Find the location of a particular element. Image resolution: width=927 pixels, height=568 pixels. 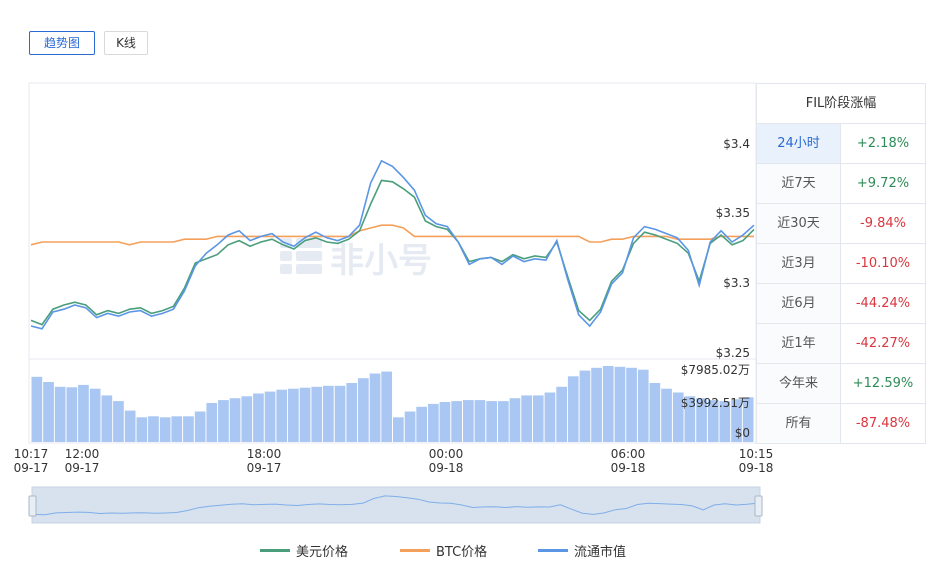

x-tick-label: 12:00 09-17 is located at coordinates (82, 461).